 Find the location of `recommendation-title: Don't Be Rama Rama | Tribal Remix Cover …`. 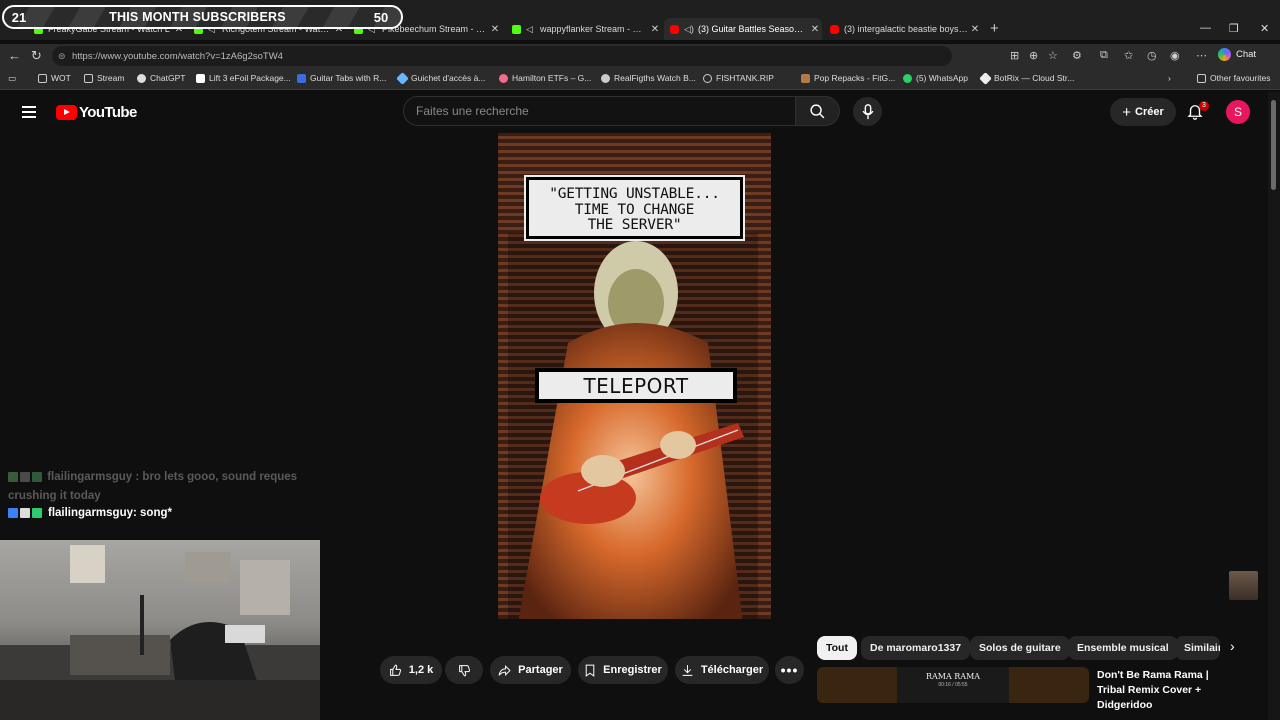

recommendation-title: Don't Be Rama Rama | Tribal Remix Cover … is located at coordinates (1167, 690).